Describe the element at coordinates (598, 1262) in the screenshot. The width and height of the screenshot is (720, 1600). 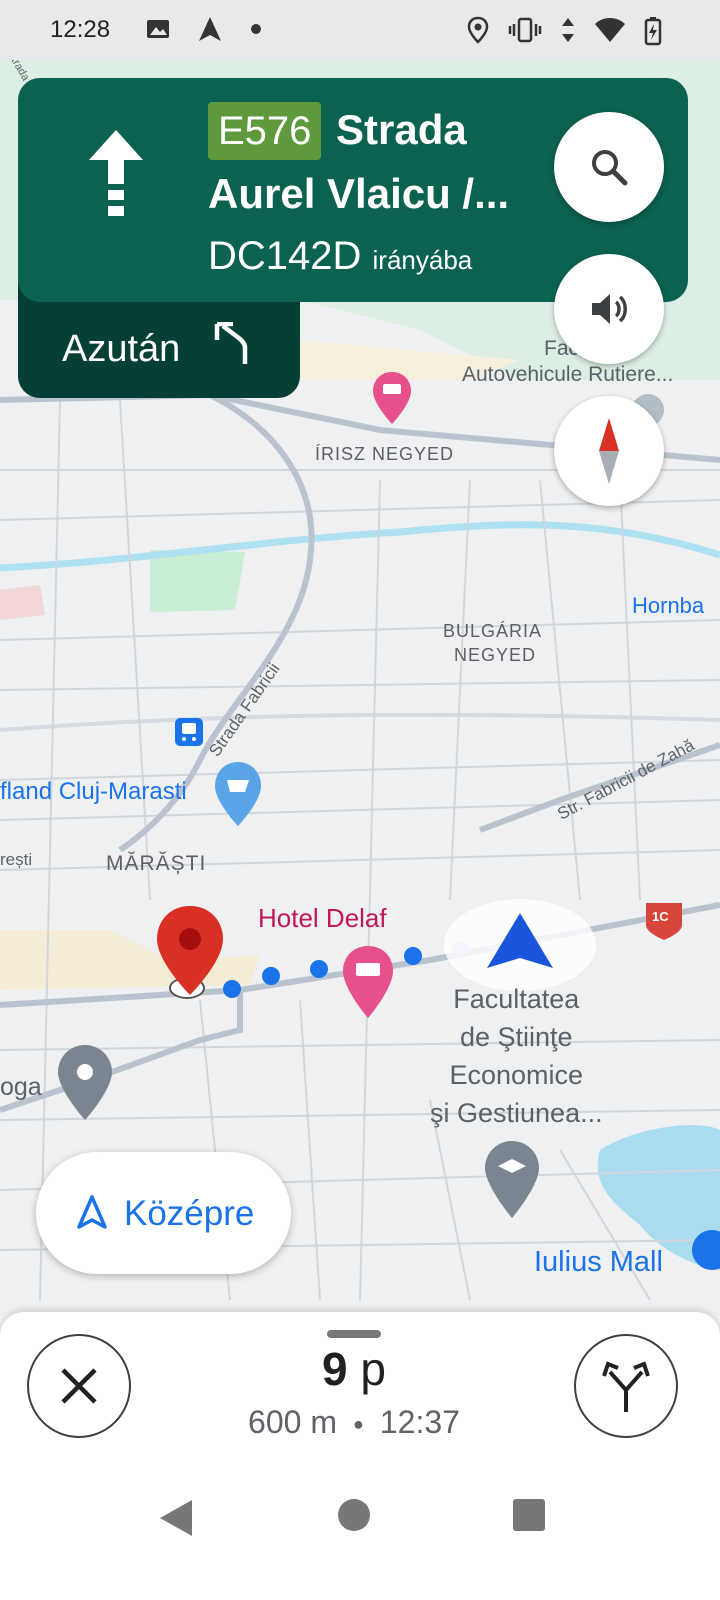
I see `map-label-iulius-mall: Iulius Mall` at that location.